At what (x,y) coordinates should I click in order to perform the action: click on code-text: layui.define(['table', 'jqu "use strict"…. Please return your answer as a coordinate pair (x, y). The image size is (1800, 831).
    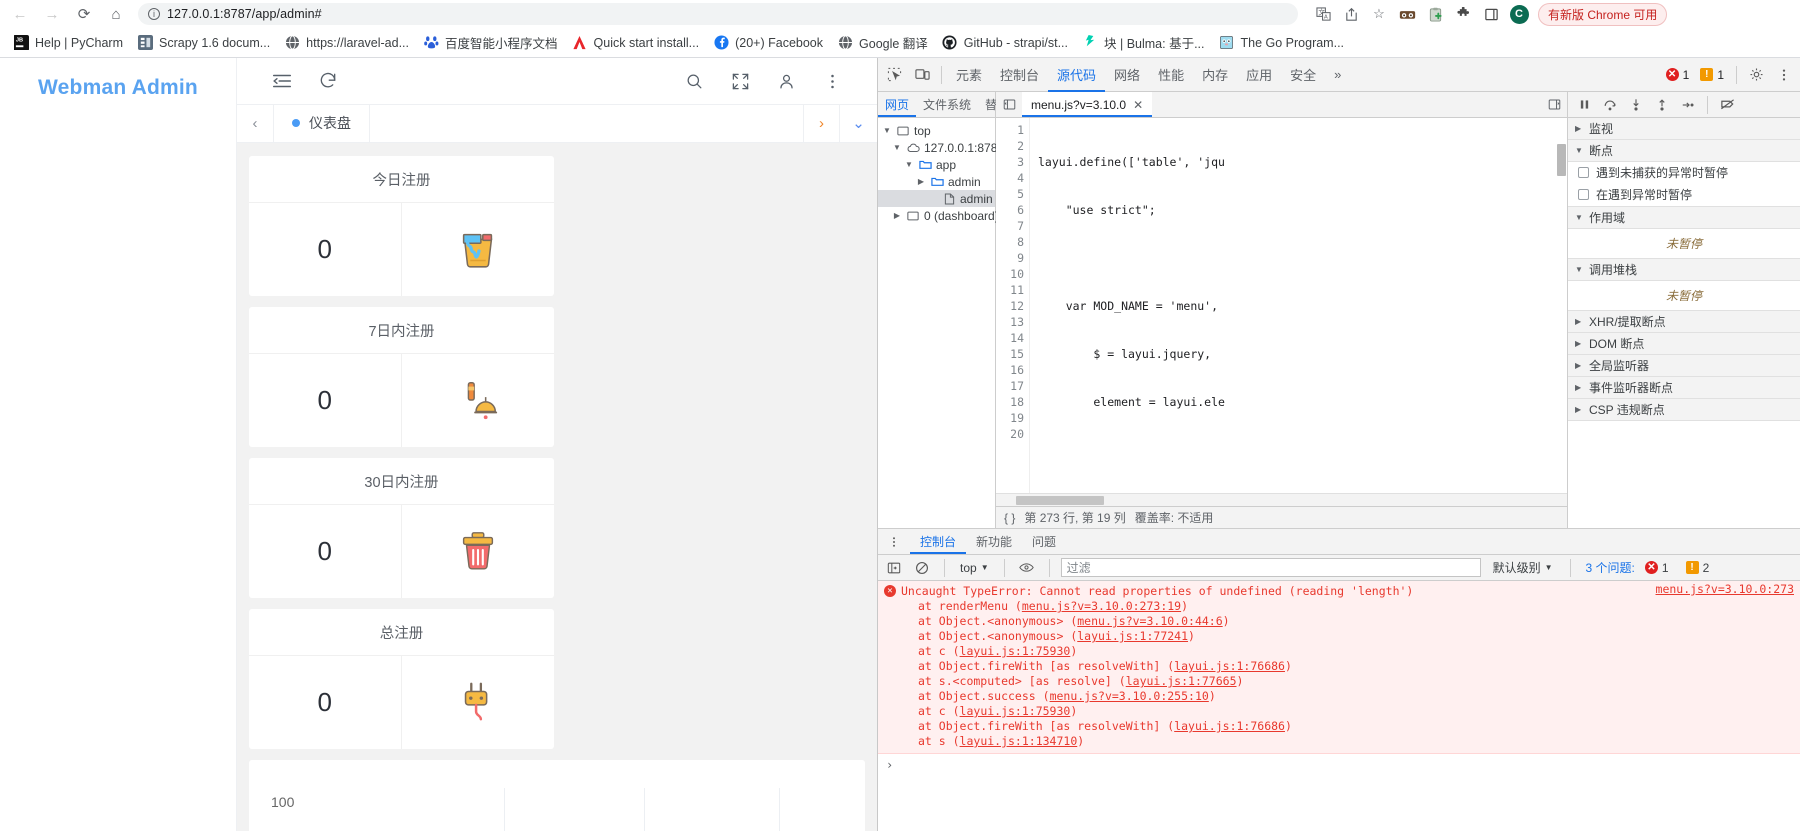
    Looking at the image, I should click on (1298, 305).